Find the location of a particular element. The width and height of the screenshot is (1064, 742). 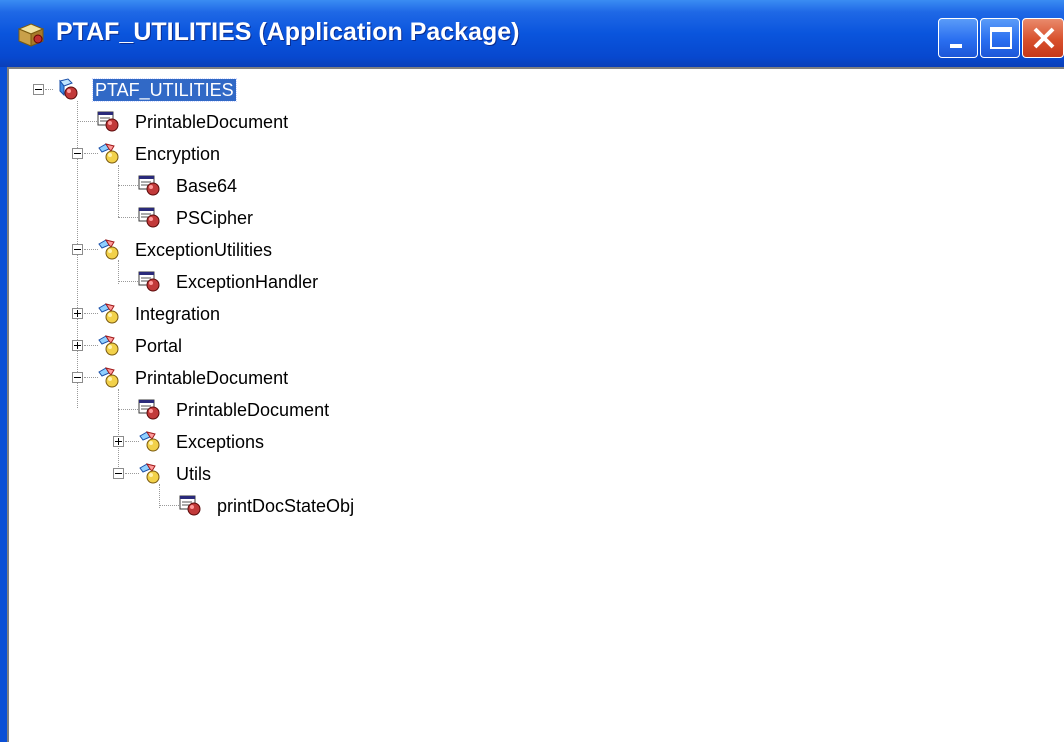

tree-node-class: PSCipher is located at coordinates (214, 218).